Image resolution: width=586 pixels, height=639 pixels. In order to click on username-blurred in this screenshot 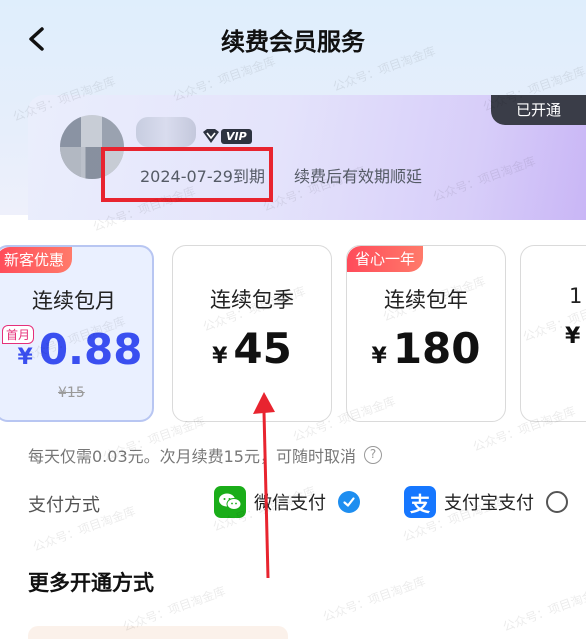, I will do `click(166, 132)`.